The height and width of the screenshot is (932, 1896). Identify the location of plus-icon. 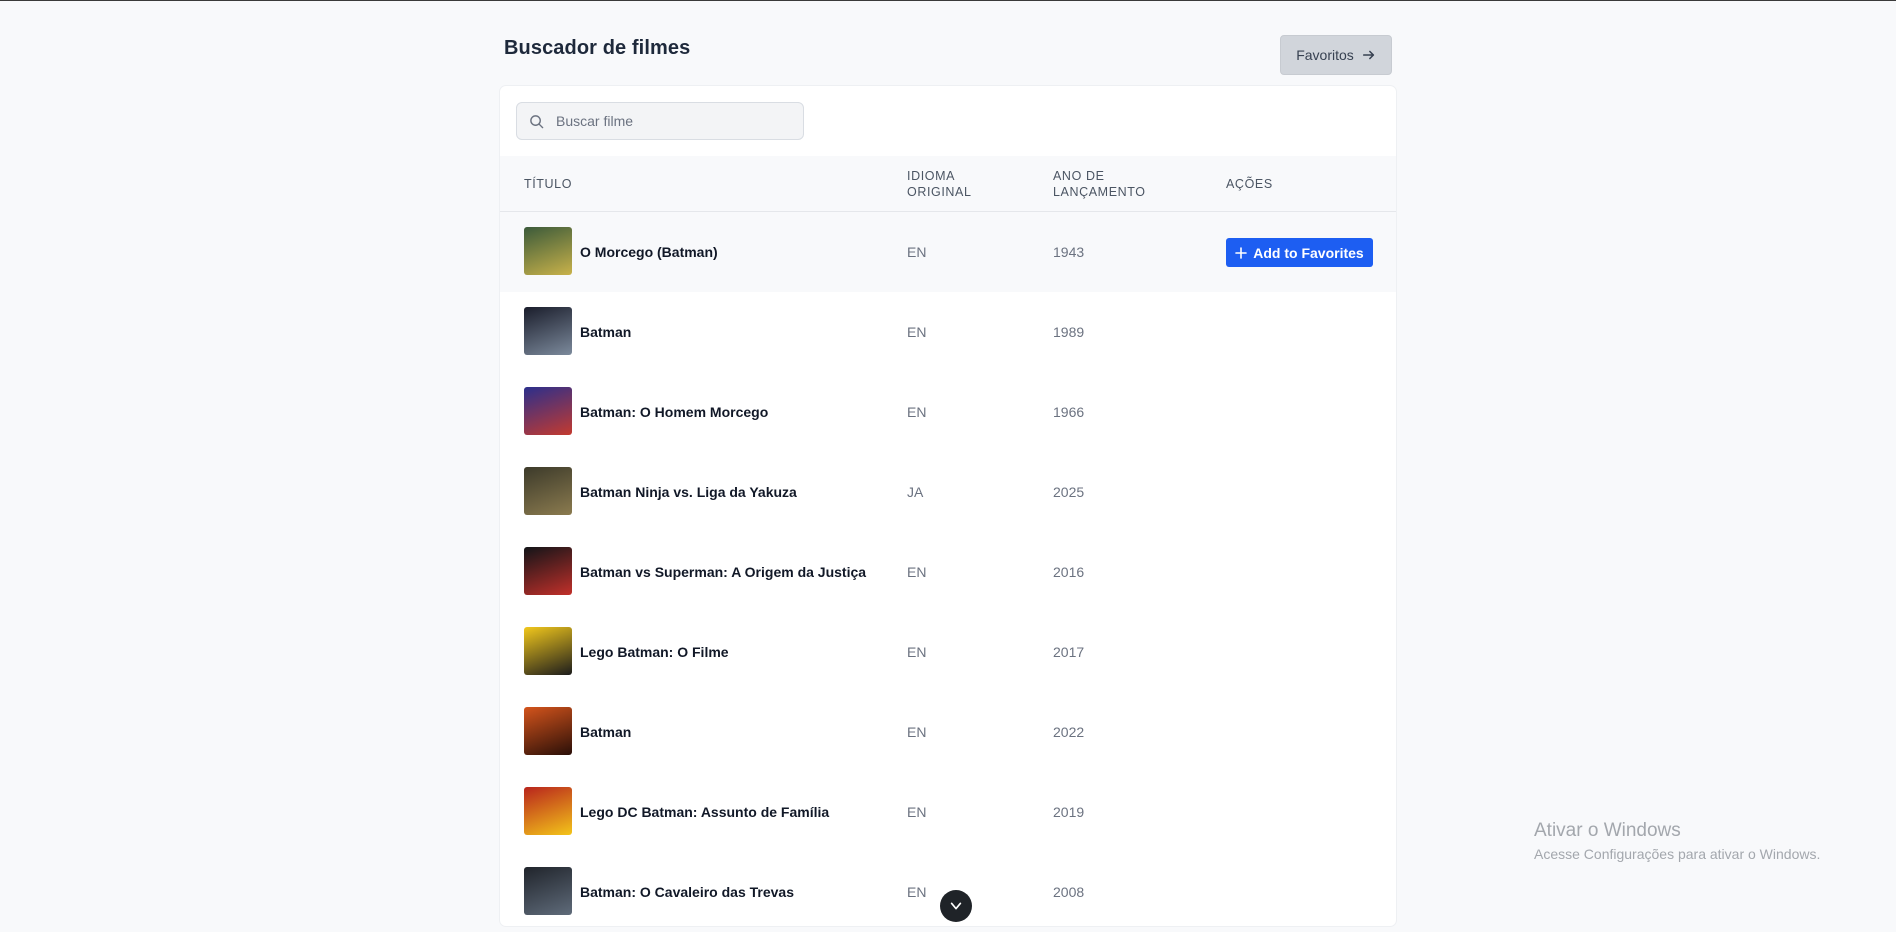
(1241, 252).